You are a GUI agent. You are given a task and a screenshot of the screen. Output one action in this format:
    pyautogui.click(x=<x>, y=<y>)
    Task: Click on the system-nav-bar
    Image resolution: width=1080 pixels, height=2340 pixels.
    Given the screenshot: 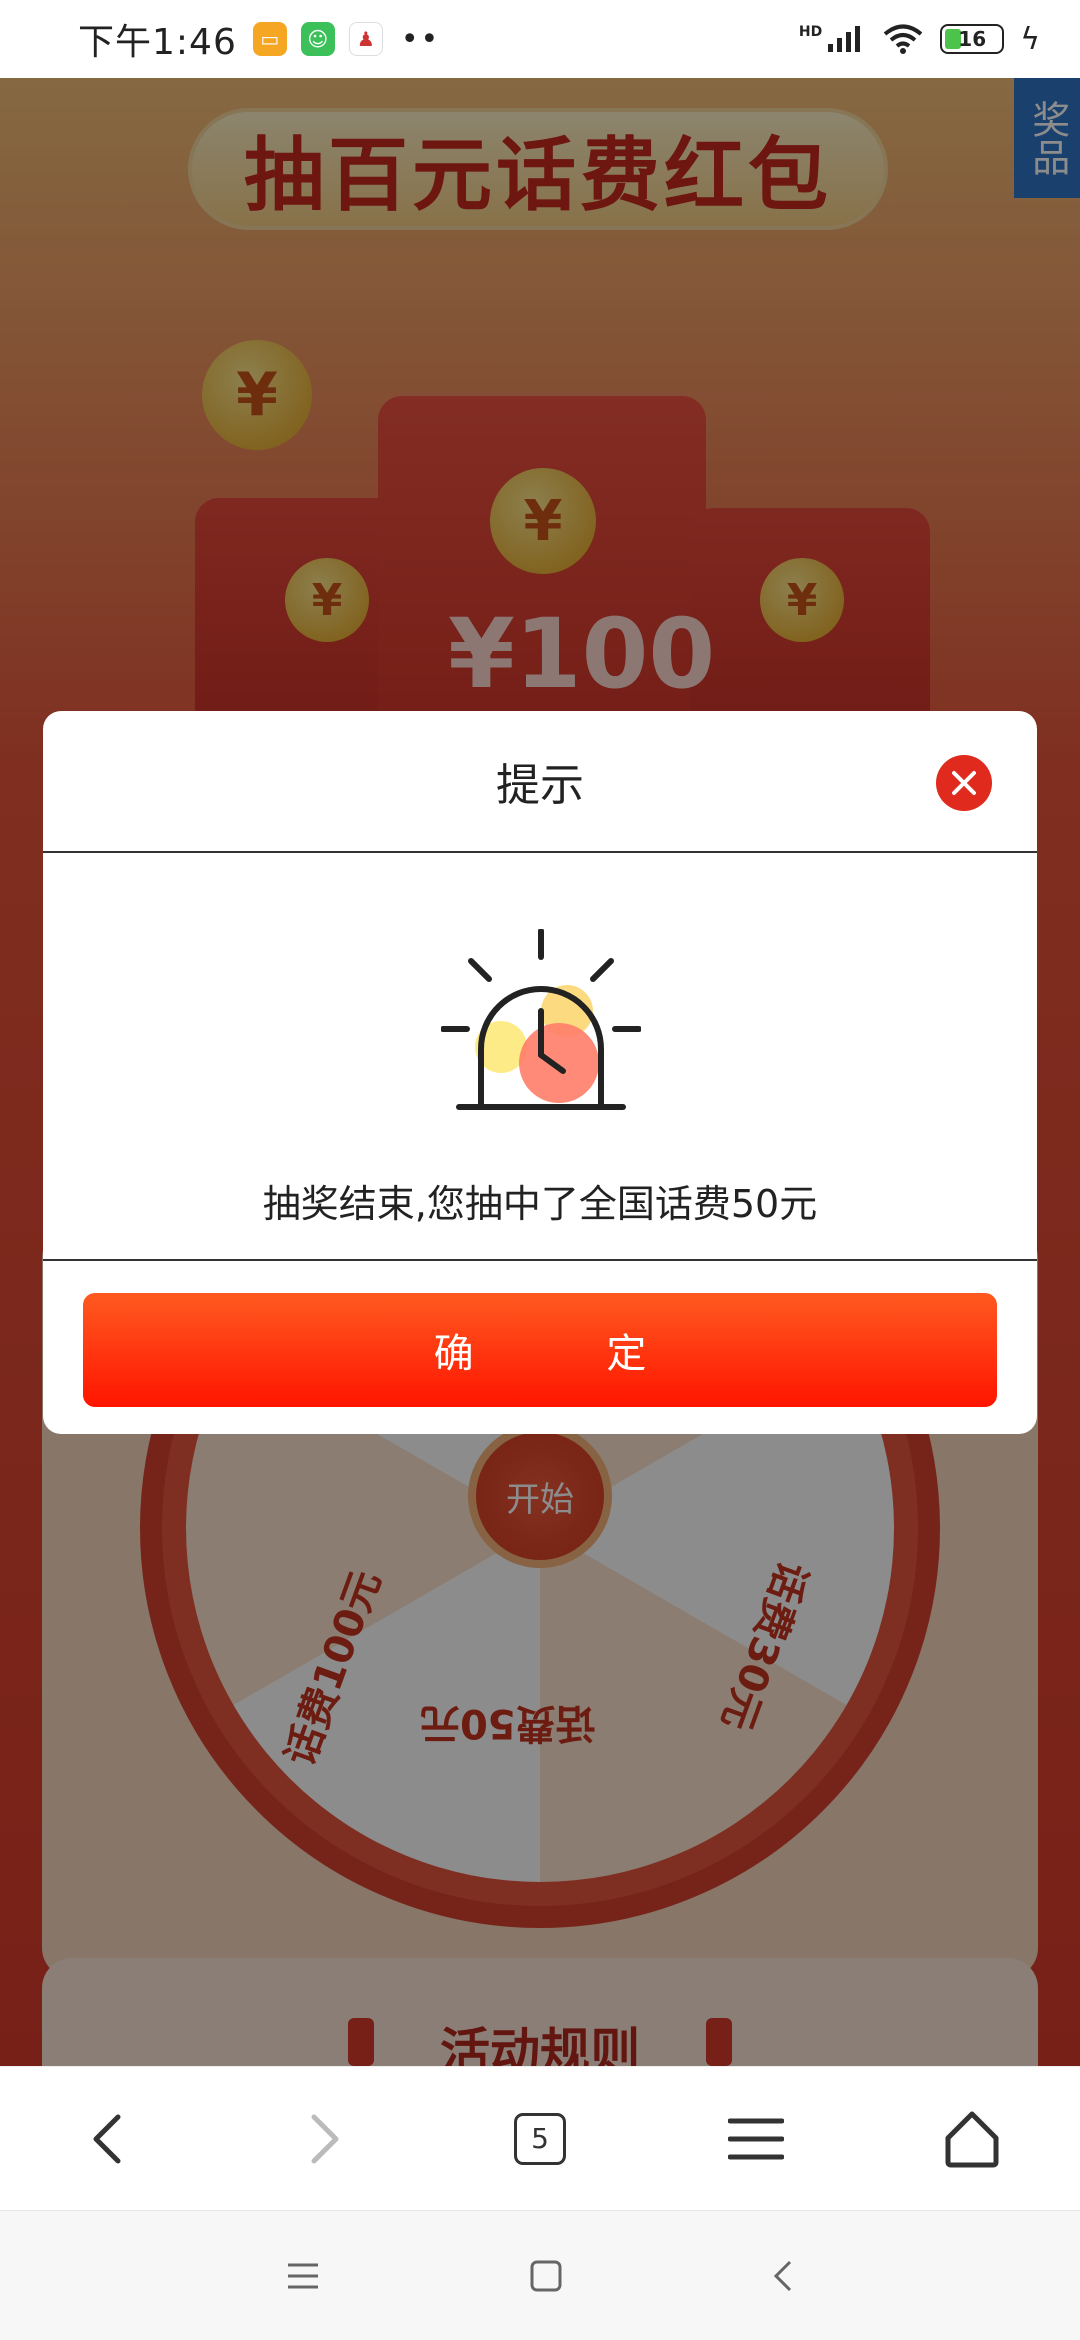 What is the action you would take?
    pyautogui.click(x=540, y=2275)
    